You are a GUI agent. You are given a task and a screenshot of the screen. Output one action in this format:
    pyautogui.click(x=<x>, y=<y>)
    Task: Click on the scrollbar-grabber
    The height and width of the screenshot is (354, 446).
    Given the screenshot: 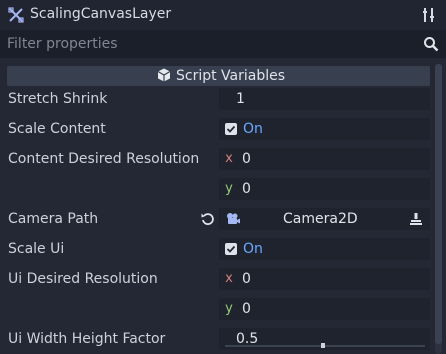 What is the action you would take?
    pyautogui.click(x=438, y=204)
    